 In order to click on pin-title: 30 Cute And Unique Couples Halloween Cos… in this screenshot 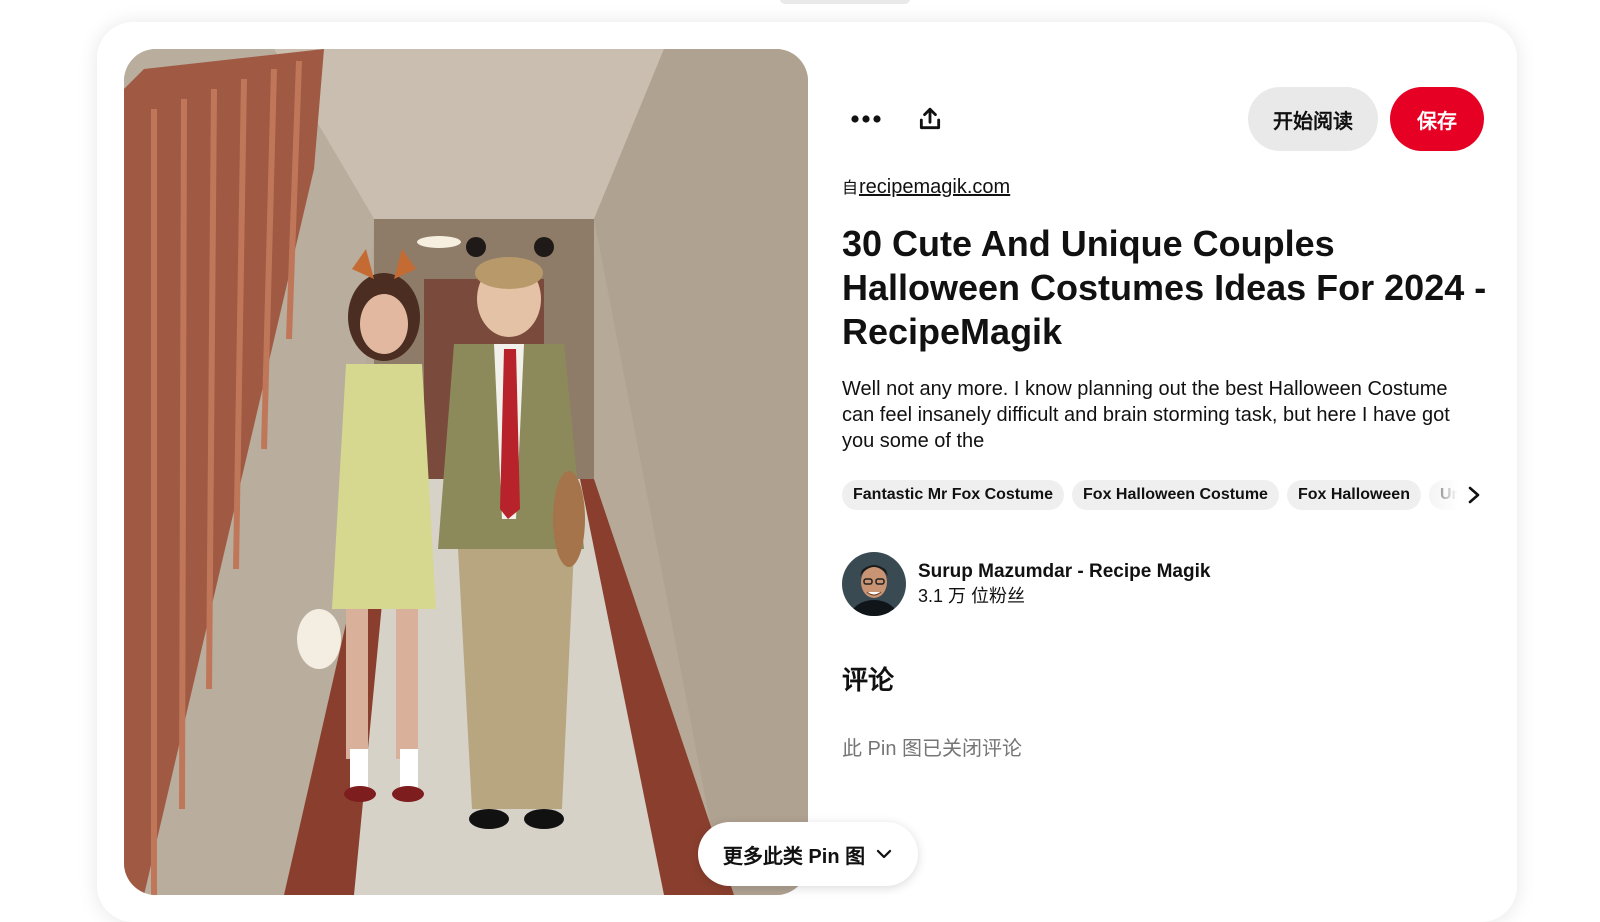, I will do `click(1164, 287)`.